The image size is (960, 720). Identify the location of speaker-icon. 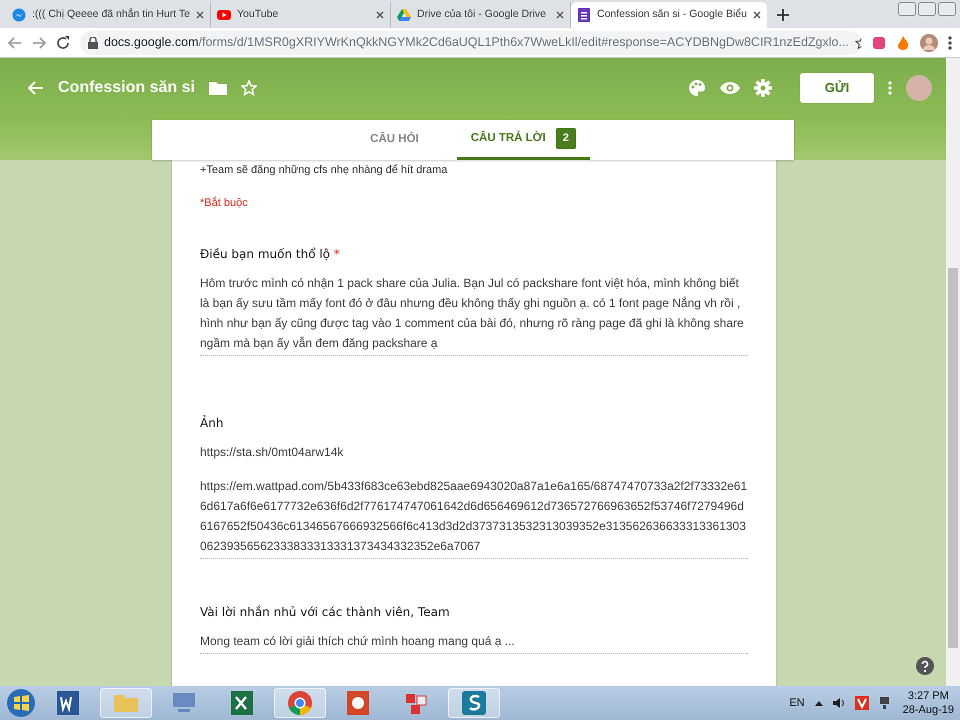
(838, 703).